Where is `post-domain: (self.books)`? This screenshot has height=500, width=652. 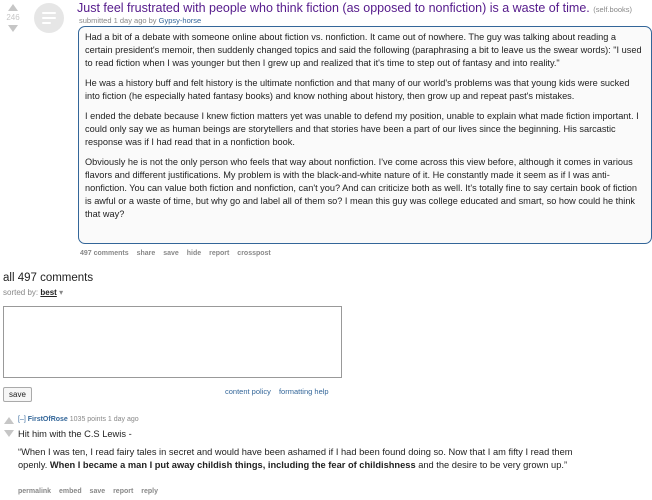
post-domain: (self.books) is located at coordinates (612, 9).